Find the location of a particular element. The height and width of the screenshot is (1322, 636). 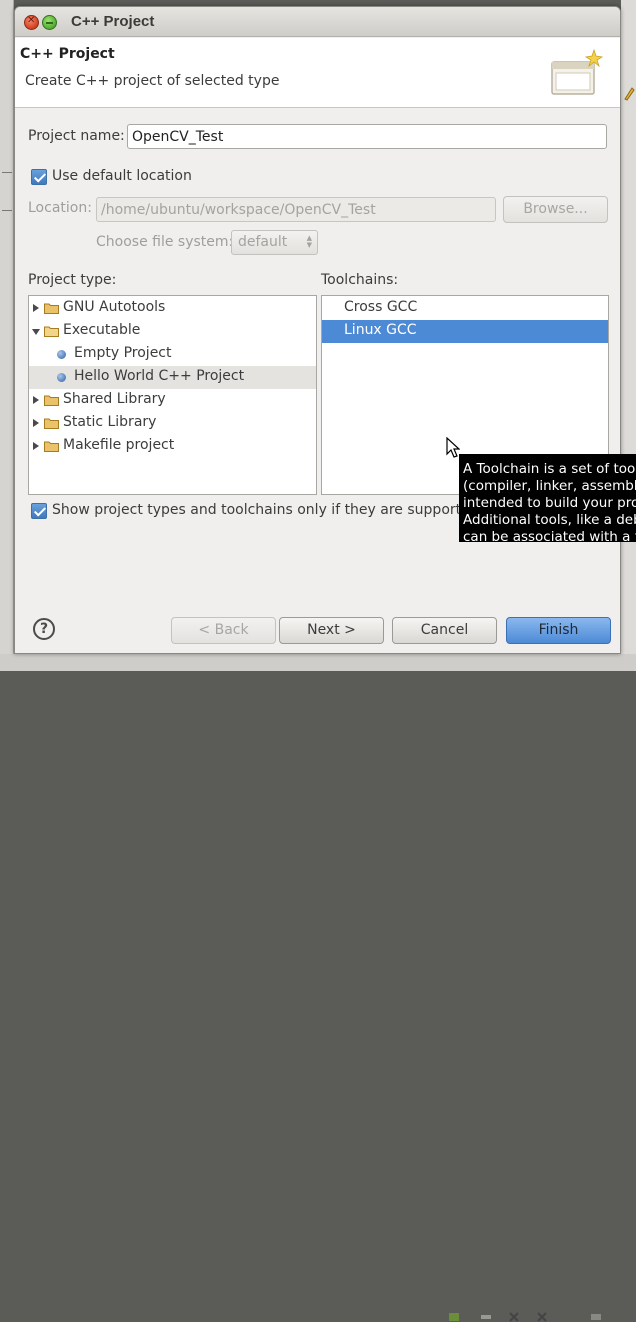

tooltip-line: can be associated with a to is located at coordinates (549, 535).